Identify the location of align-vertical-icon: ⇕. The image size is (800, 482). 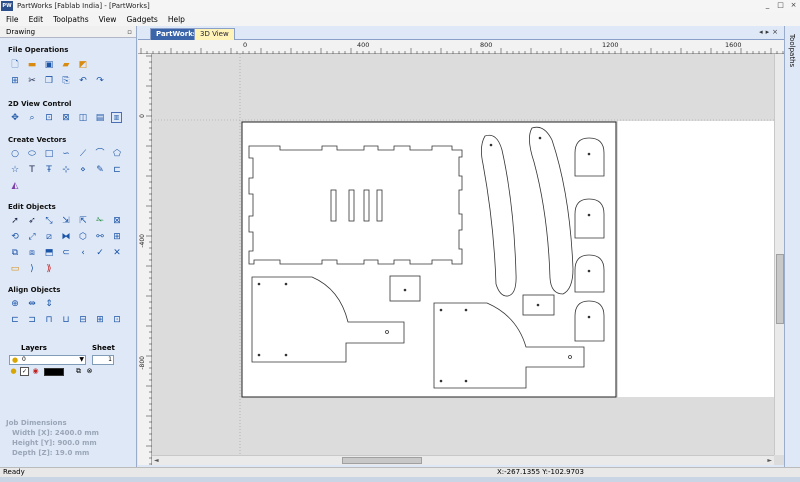
(49, 304).